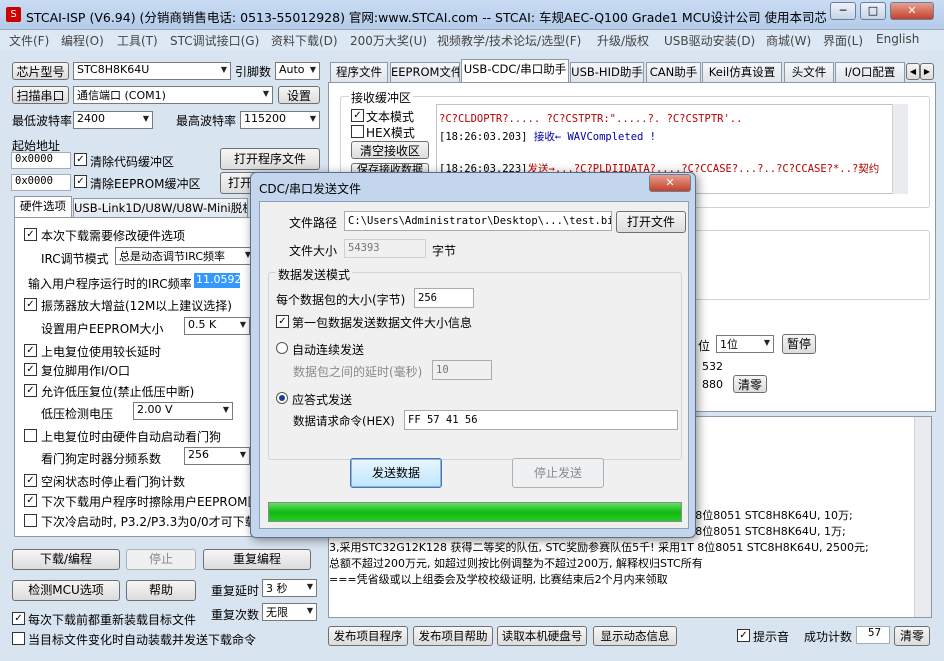  Describe the element at coordinates (453, 636) in the screenshot. I see `publish-help-button: 发布项目帮助` at that location.